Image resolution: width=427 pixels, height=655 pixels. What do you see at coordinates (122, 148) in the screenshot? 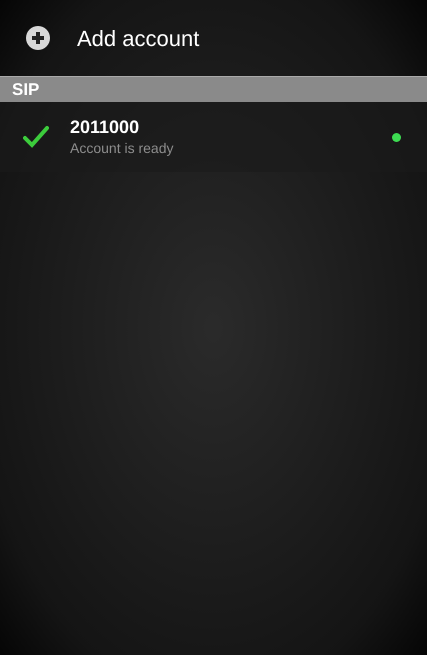
I see `account-status: Account is ready` at bounding box center [122, 148].